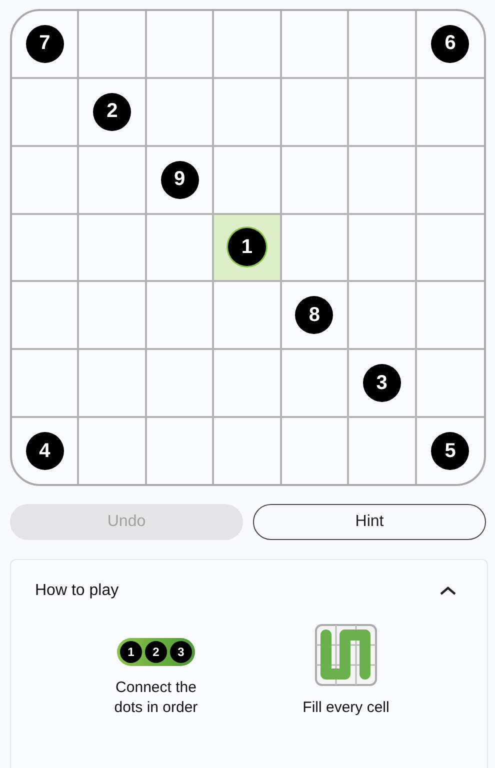 Image resolution: width=495 pixels, height=768 pixels. What do you see at coordinates (156, 698) in the screenshot?
I see `tip-caption: Connect the dots in order` at bounding box center [156, 698].